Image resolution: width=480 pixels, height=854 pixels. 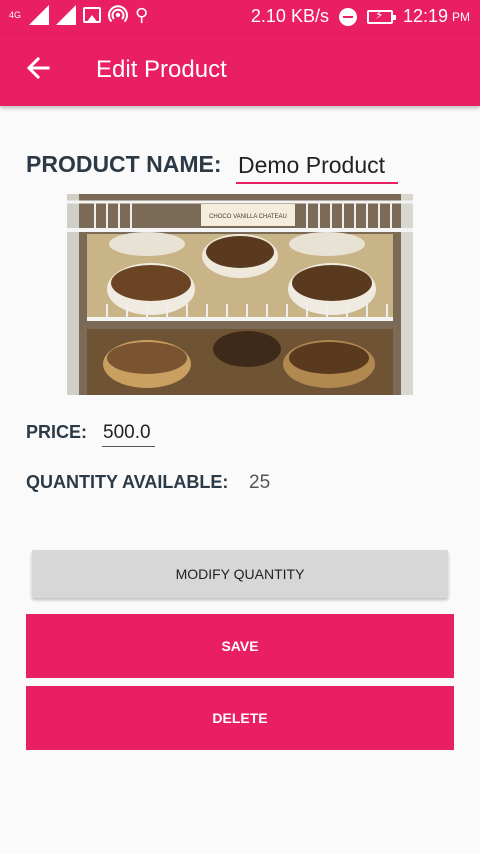 What do you see at coordinates (128, 433) in the screenshot?
I see `price-input` at bounding box center [128, 433].